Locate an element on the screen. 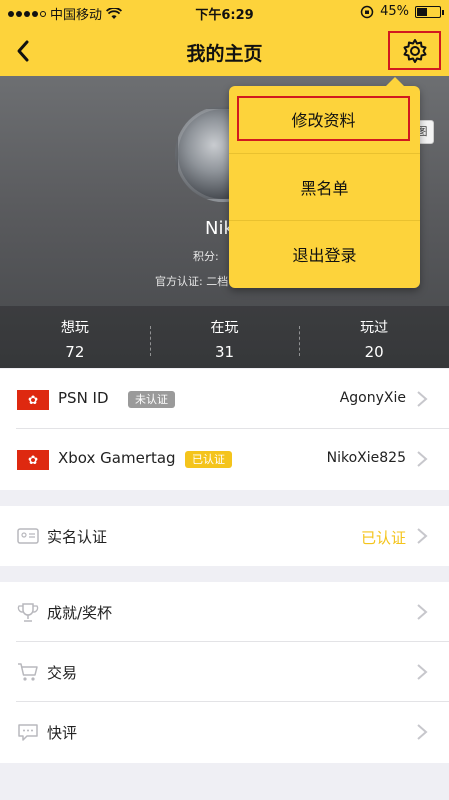  cart-icon is located at coordinates (28, 672).